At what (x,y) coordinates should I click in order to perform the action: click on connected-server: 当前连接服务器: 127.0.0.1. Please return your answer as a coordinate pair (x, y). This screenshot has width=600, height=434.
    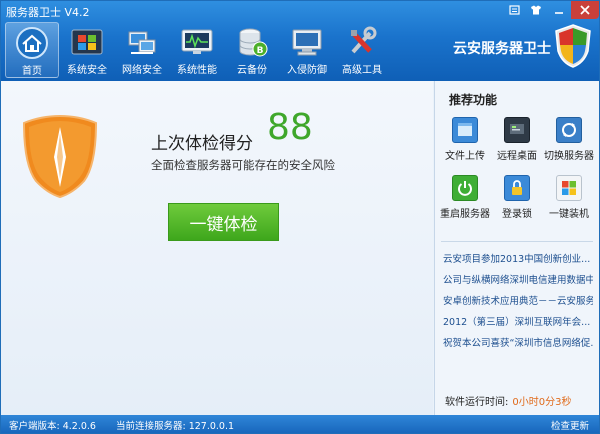
    Looking at the image, I should click on (175, 426).